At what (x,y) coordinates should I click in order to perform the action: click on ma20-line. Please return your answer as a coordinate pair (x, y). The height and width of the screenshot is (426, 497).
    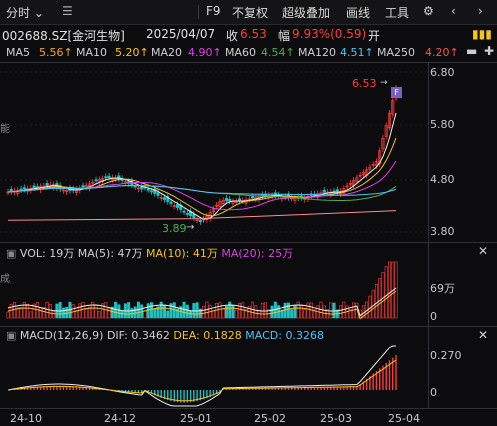
    Looking at the image, I should click on (202, 185).